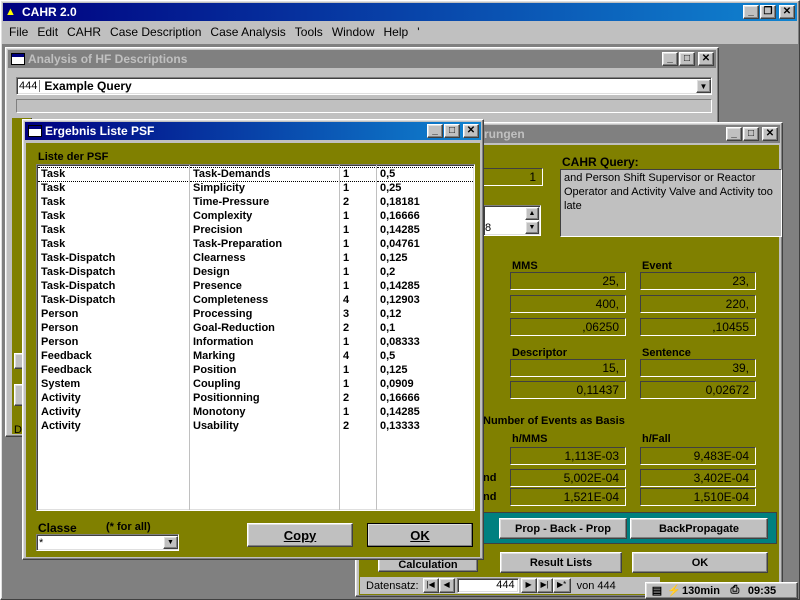 This screenshot has width=800, height=600. I want to click on last-record-icon: ▶|, so click(544, 585).